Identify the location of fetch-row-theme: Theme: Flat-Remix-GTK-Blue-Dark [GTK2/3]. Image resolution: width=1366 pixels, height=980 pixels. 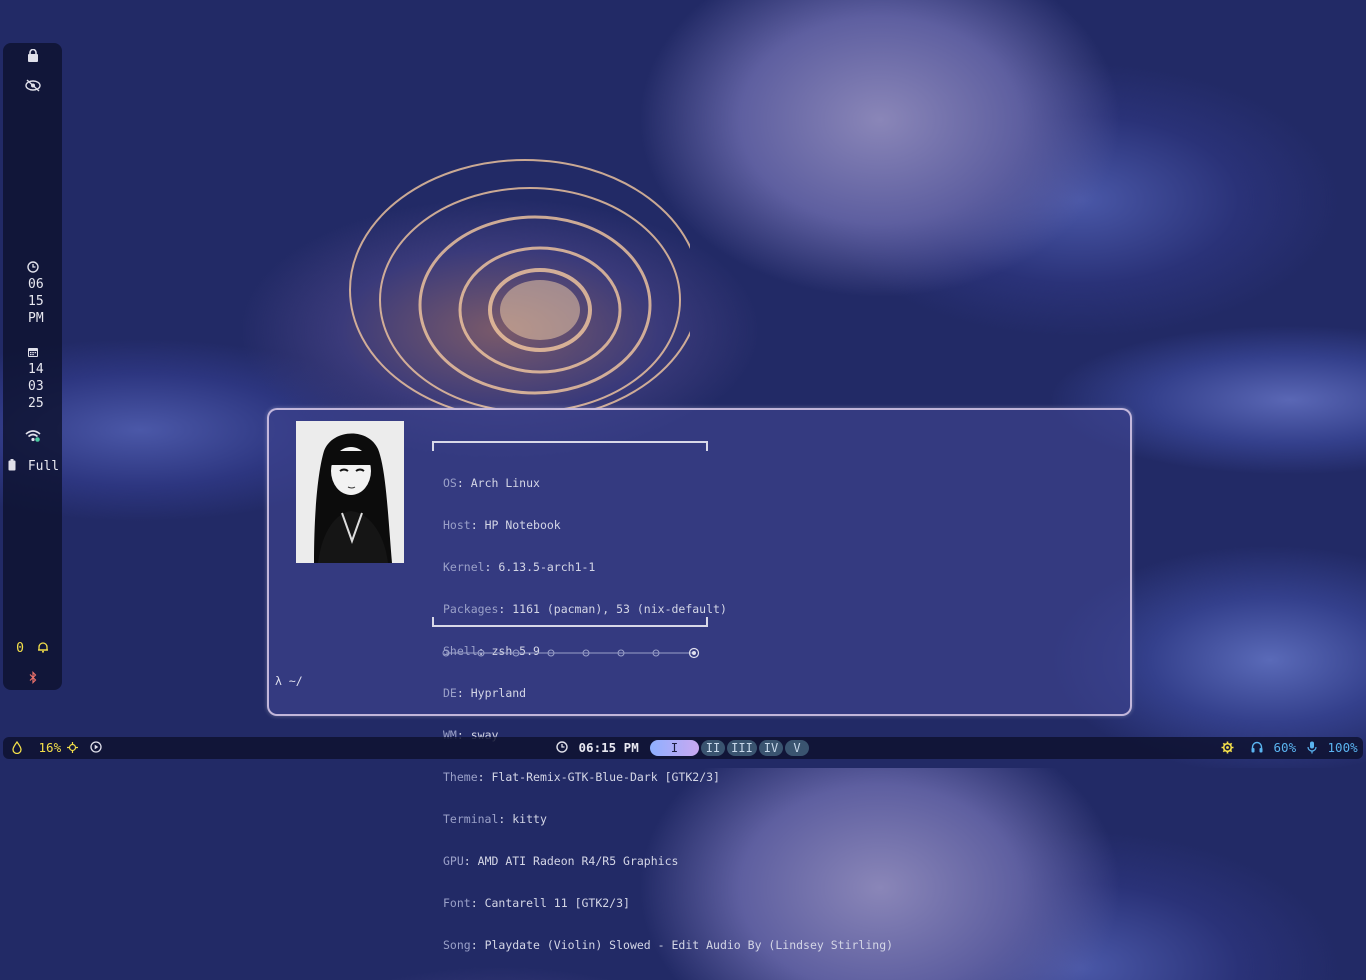
(581, 777).